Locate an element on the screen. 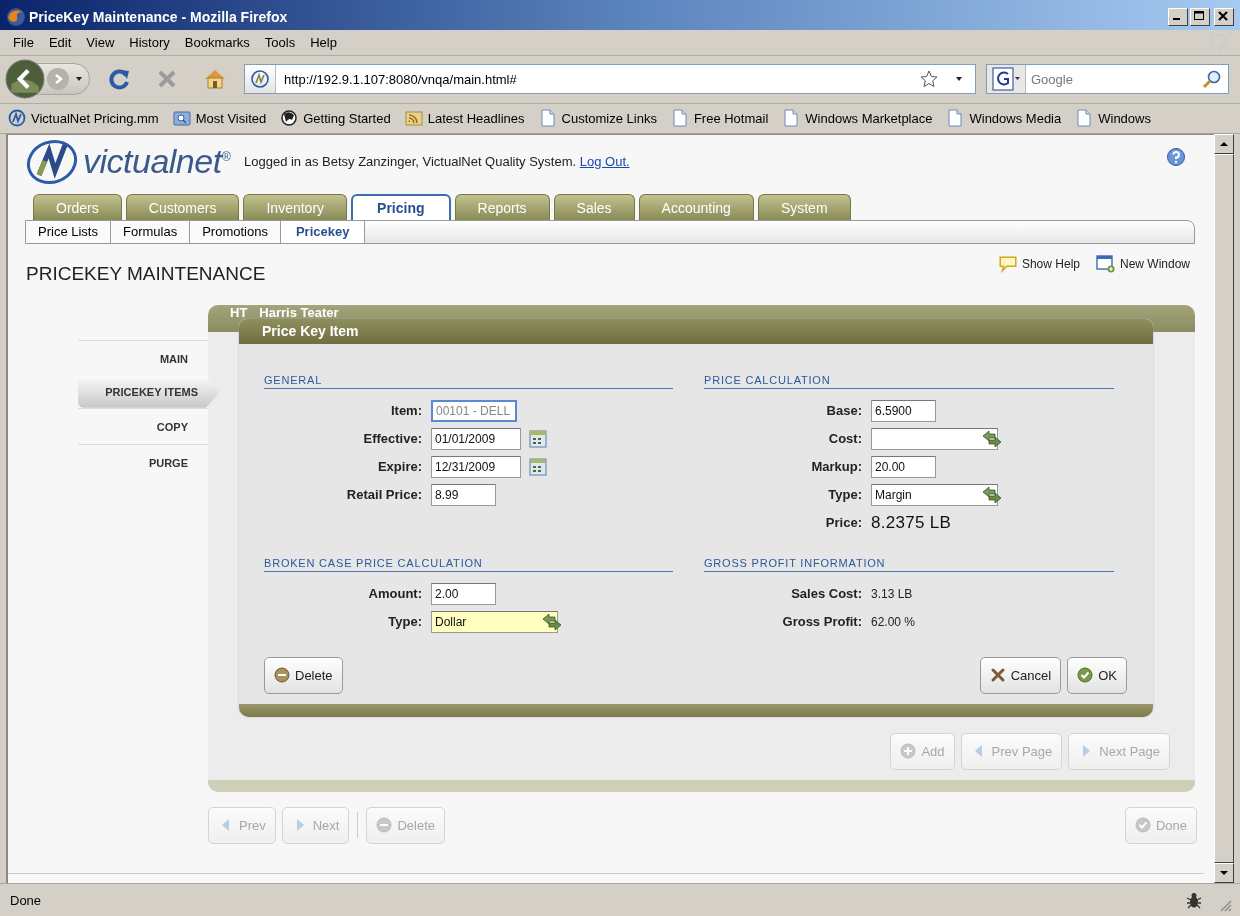 The width and height of the screenshot is (1240, 916). field-label: Retail Price: is located at coordinates (383, 495).